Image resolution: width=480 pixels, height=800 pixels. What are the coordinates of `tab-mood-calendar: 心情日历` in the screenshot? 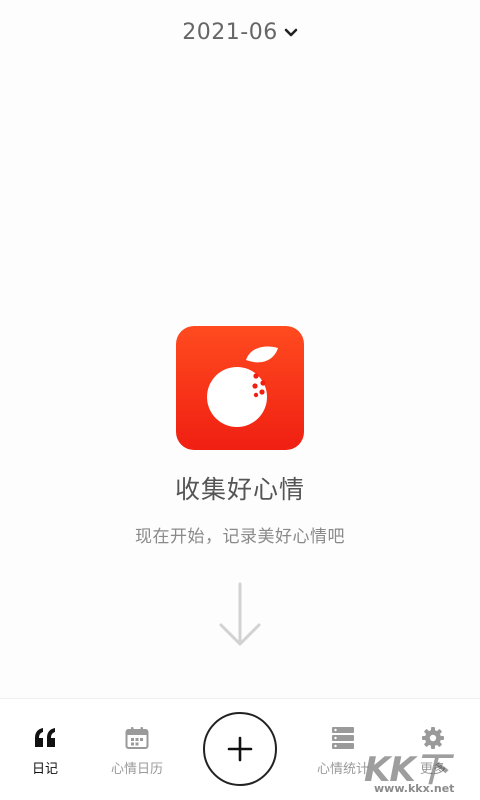 It's located at (137, 751).